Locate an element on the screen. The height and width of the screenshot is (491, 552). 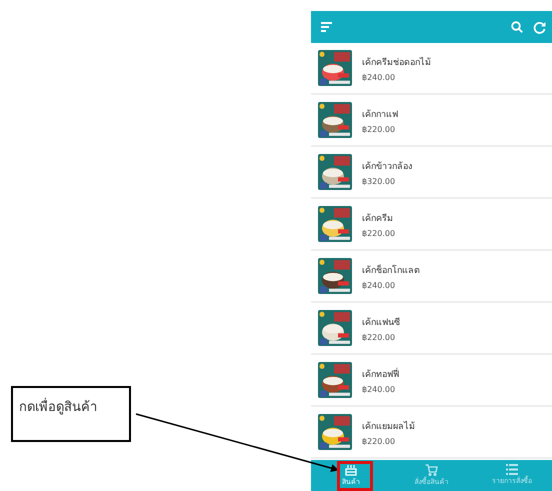
highlight-frame is located at coordinates (355, 476).